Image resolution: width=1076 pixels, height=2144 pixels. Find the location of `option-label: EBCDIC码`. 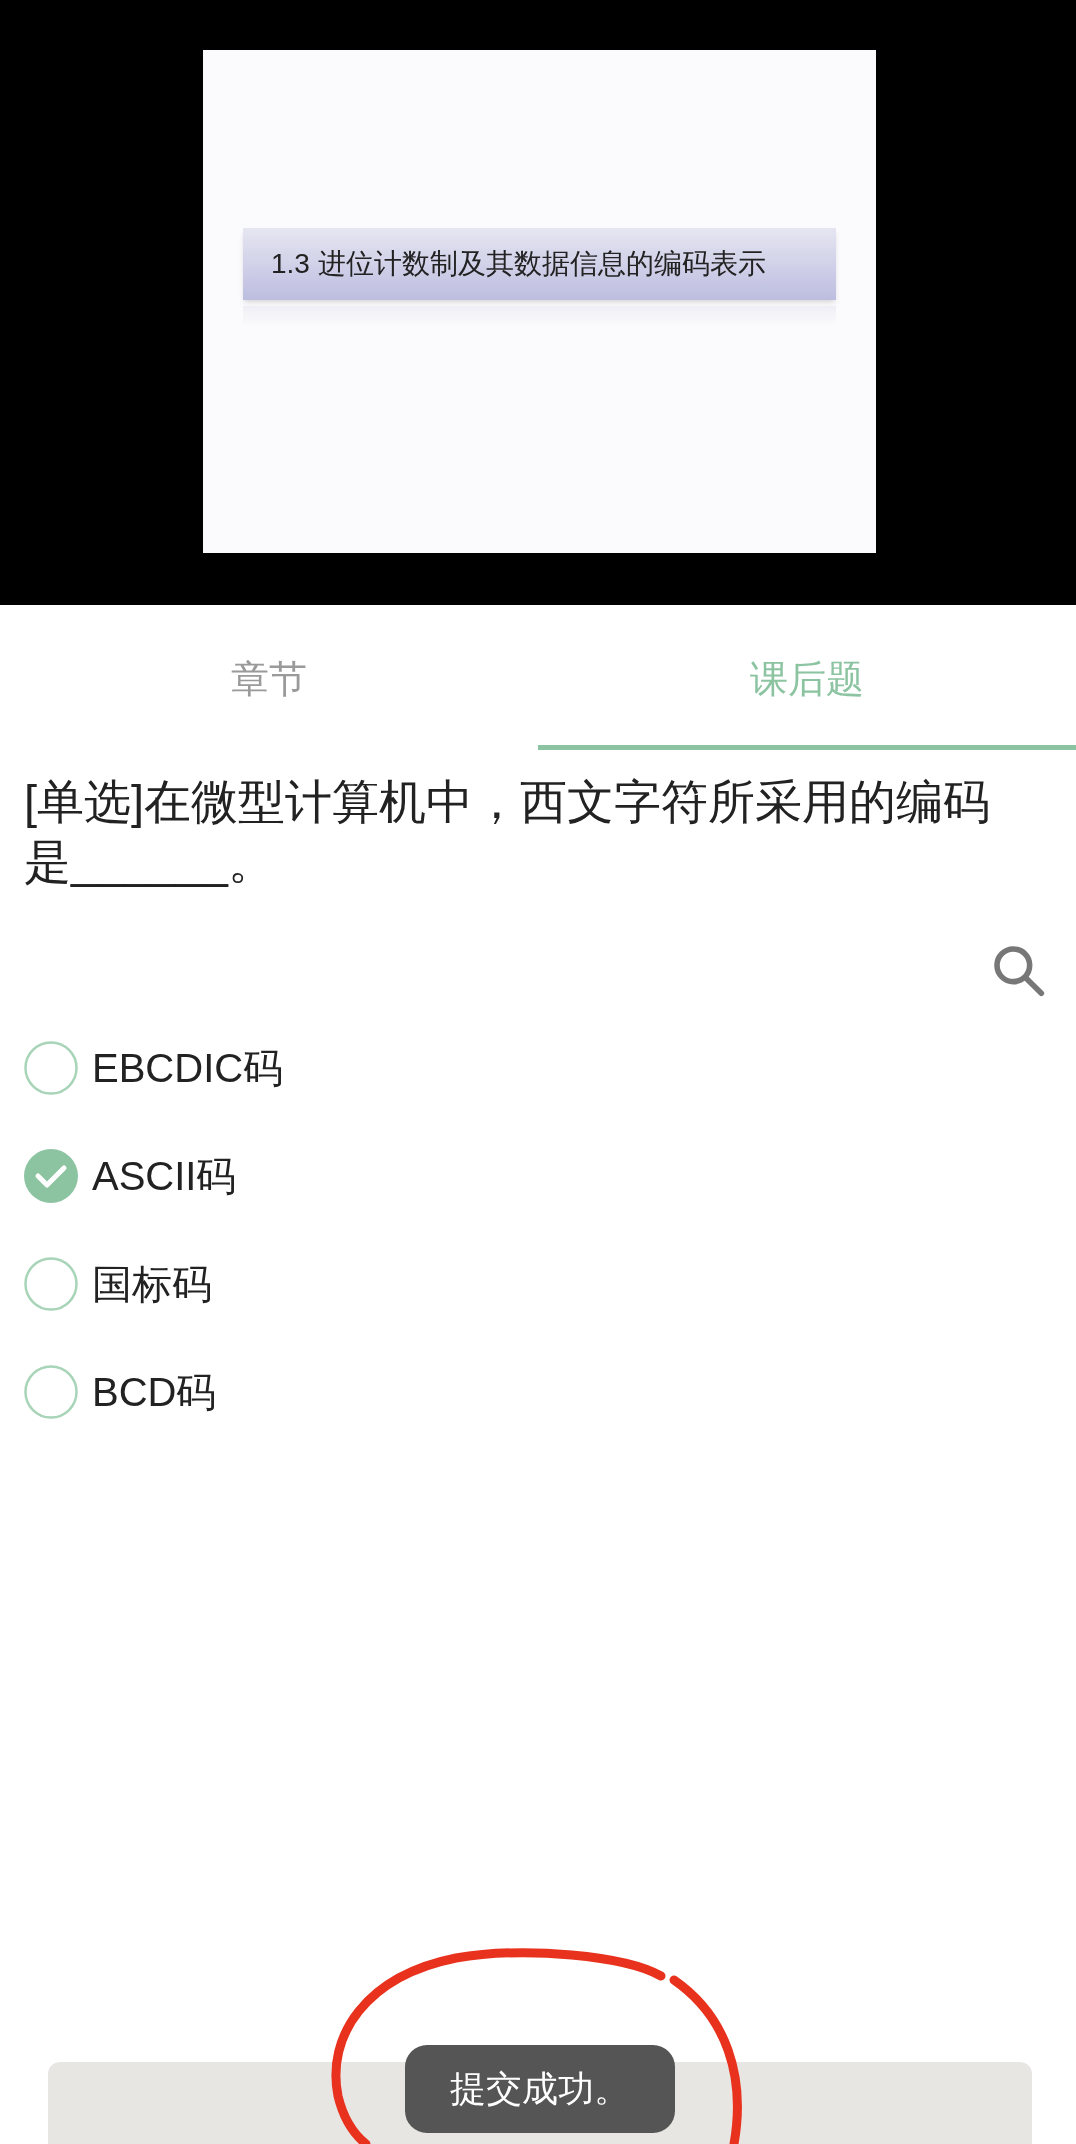

option-label: EBCDIC码 is located at coordinates (188, 1068).